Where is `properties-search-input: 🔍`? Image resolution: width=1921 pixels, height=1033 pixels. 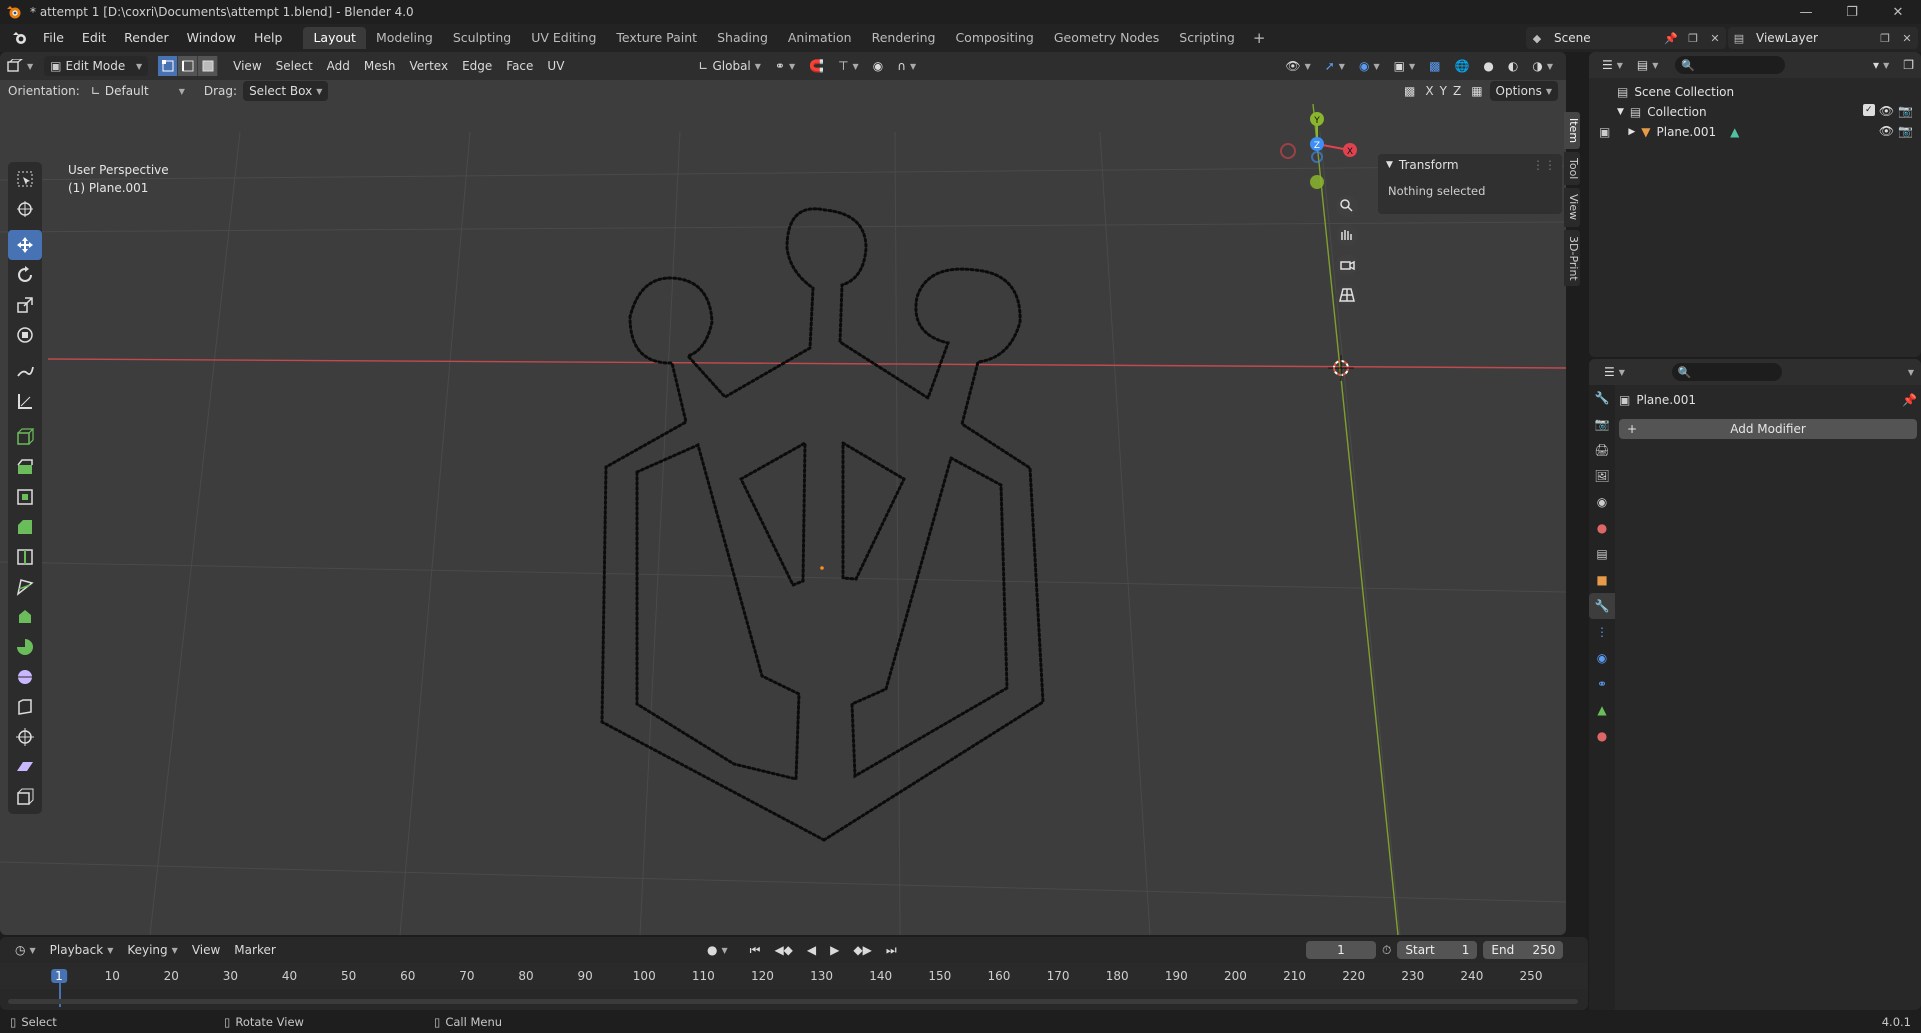
properties-search-input: 🔍 is located at coordinates (1726, 372).